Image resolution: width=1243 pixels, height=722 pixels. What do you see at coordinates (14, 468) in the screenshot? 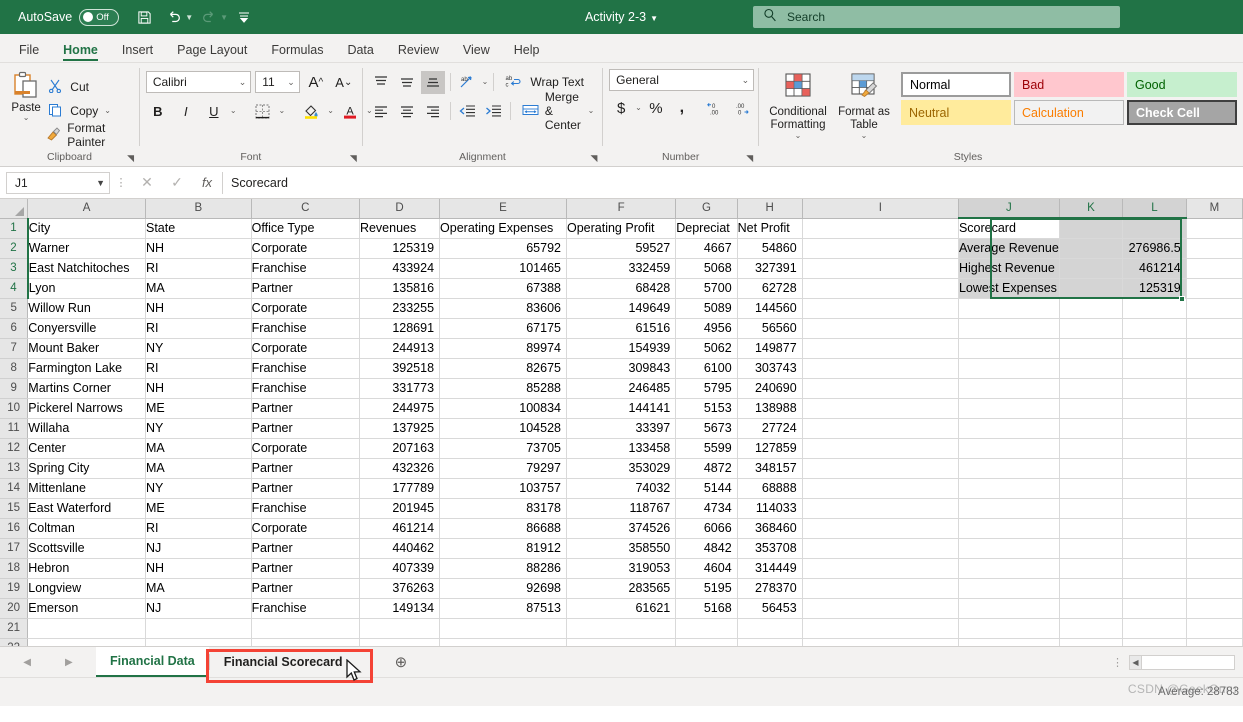
I see `row-header-13: 13` at bounding box center [14, 468].